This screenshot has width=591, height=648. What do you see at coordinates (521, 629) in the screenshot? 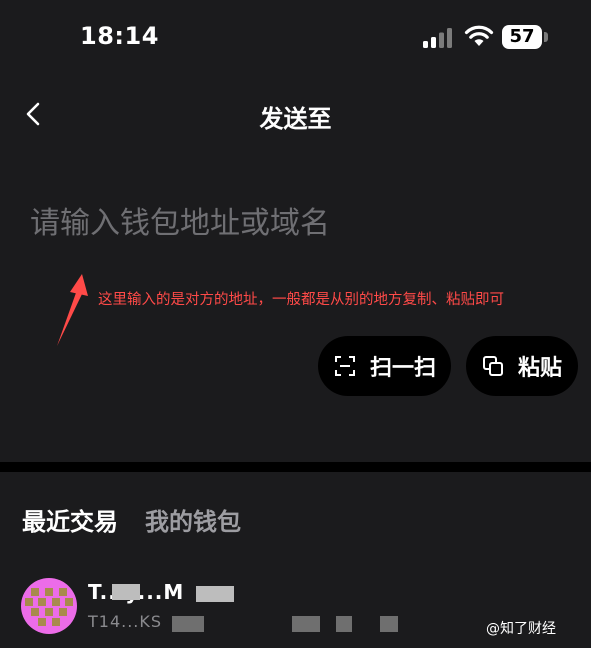
I see `watermark: @知了财经` at bounding box center [521, 629].